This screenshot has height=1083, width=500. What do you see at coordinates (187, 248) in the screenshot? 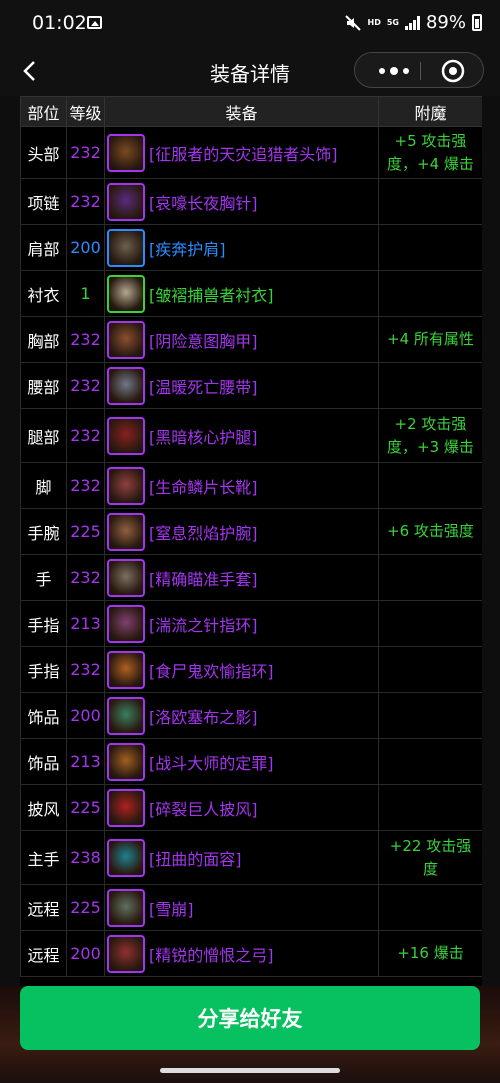
I see `item-name-link: [疾奔护肩]` at bounding box center [187, 248].